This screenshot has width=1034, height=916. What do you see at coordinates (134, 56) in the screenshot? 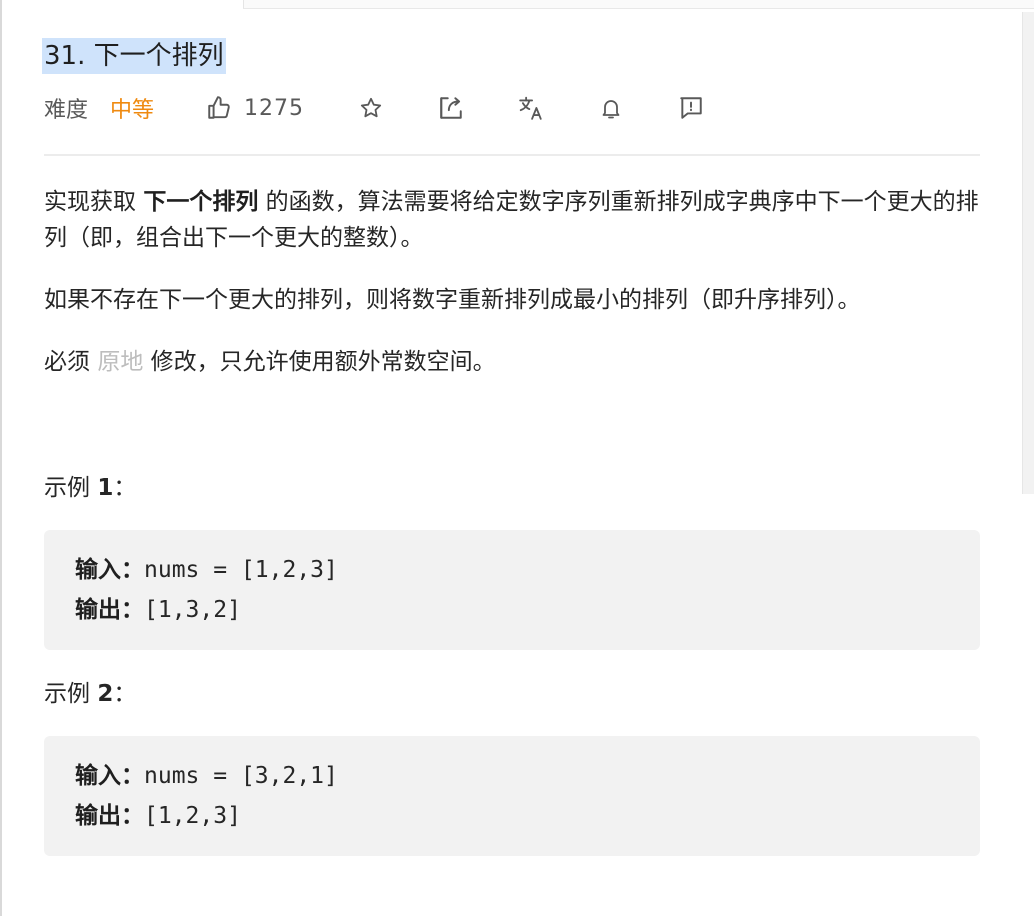
I see `problem-title: 31. 下一个排列` at bounding box center [134, 56].